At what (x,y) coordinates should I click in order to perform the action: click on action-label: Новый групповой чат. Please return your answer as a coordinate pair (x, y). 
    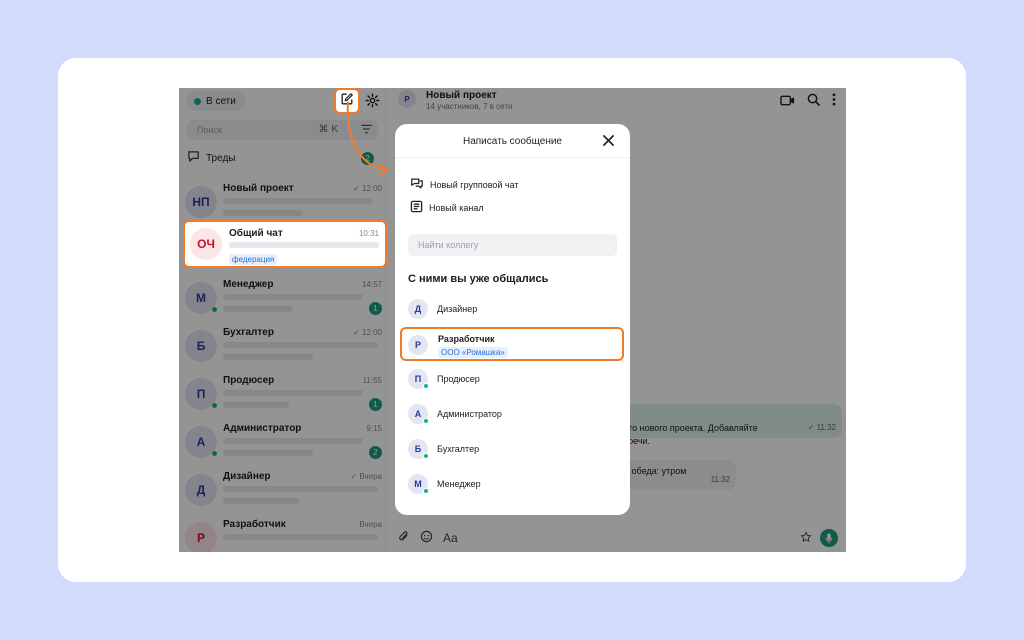
    Looking at the image, I should click on (474, 184).